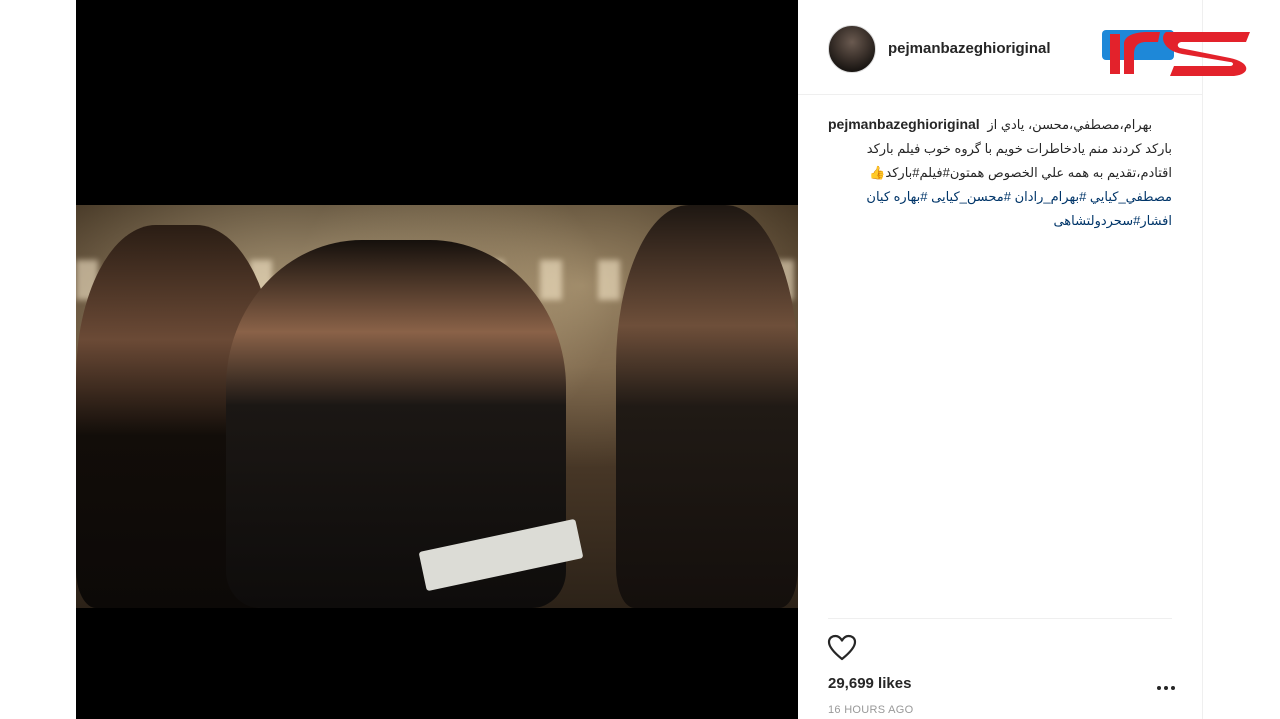  What do you see at coordinates (852, 49) in the screenshot?
I see `avatar` at bounding box center [852, 49].